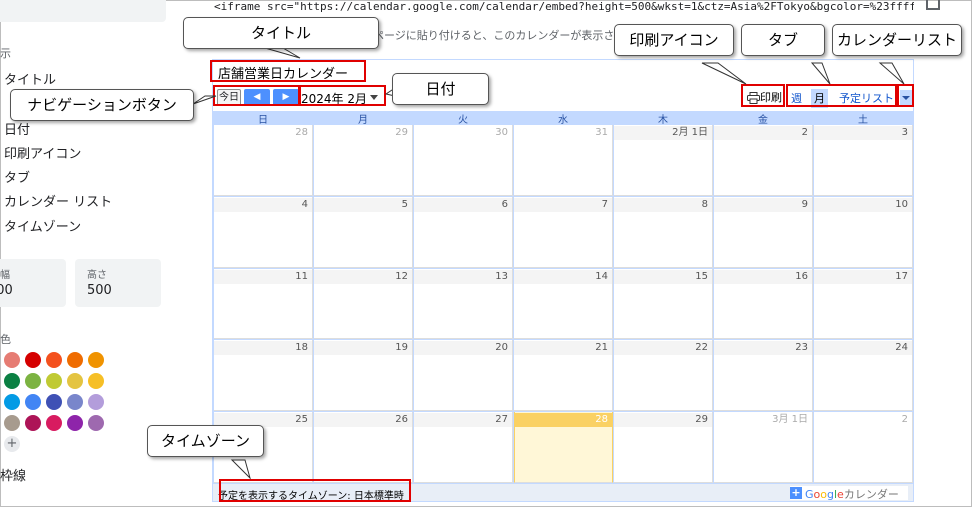  Describe the element at coordinates (763, 447) in the screenshot. I see `day-cell: 3月 1日` at that location.